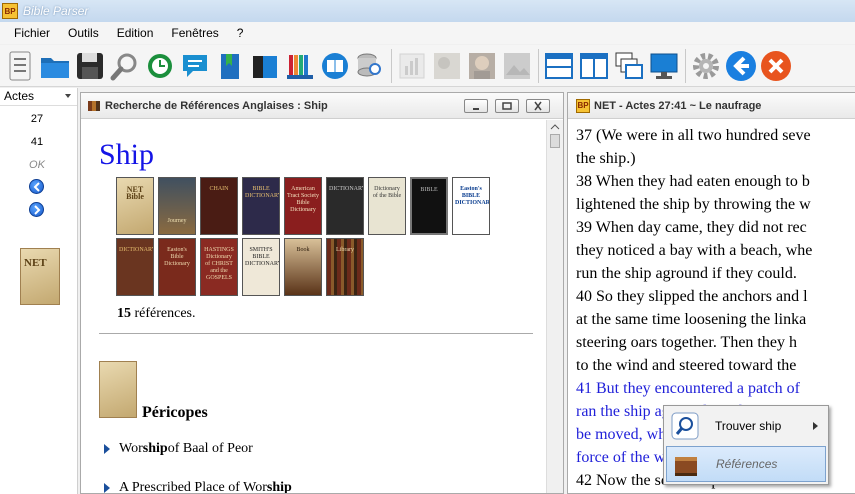 This screenshot has height=494, width=855. Describe the element at coordinates (177, 206) in the screenshot. I see `book-cover: Journey` at that location.